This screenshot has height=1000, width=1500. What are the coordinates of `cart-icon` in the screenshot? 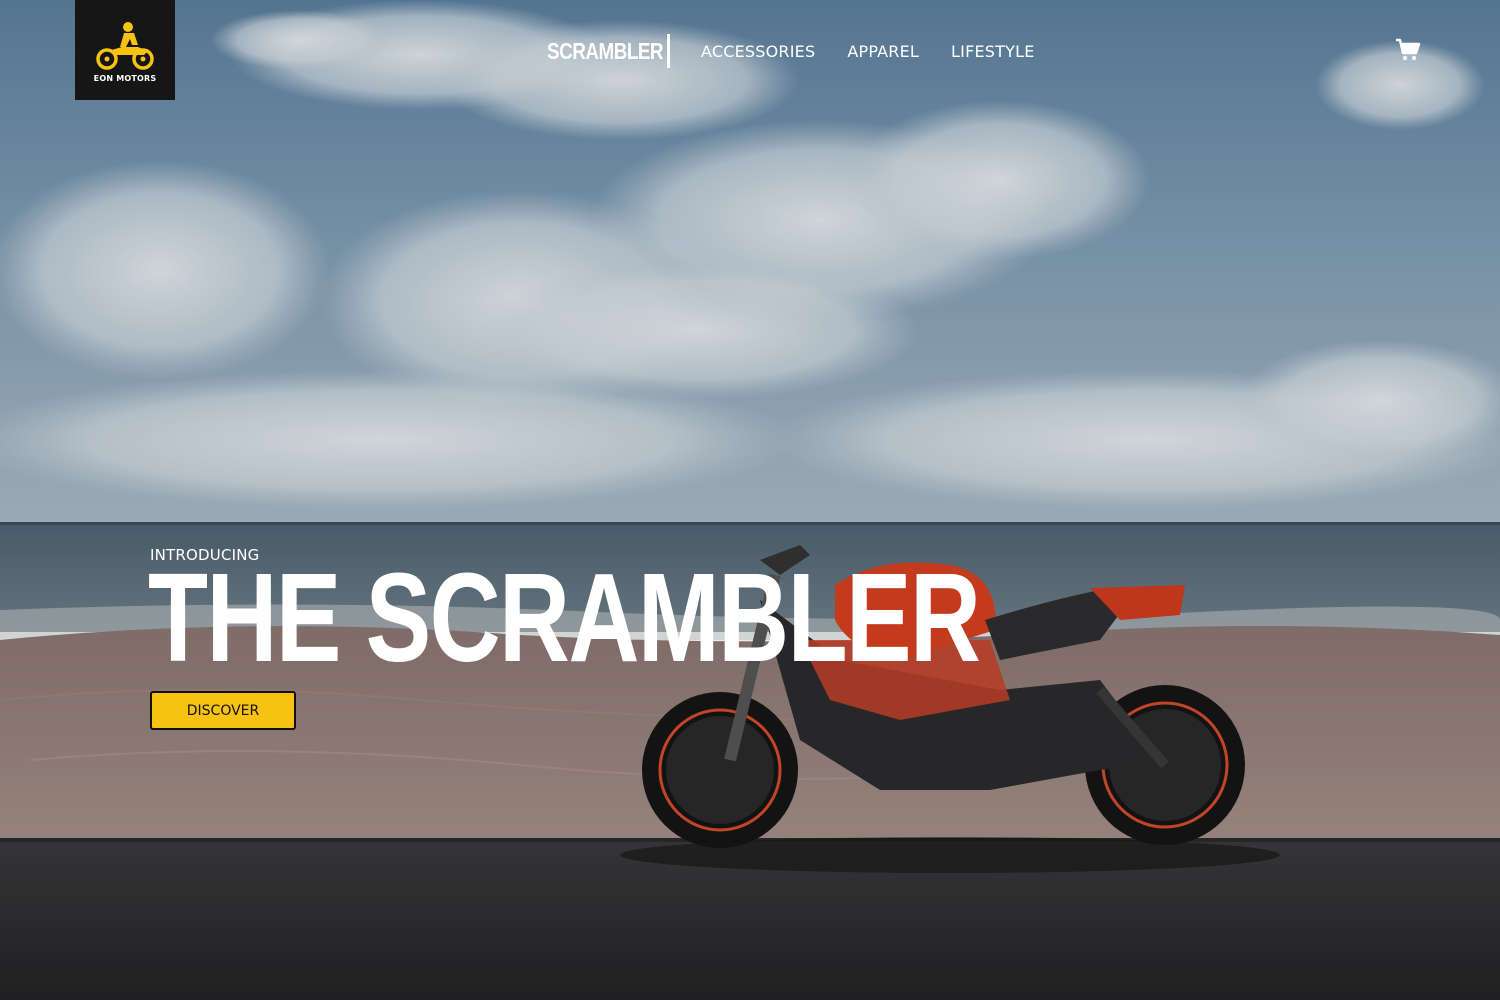 It's located at (1408, 49).